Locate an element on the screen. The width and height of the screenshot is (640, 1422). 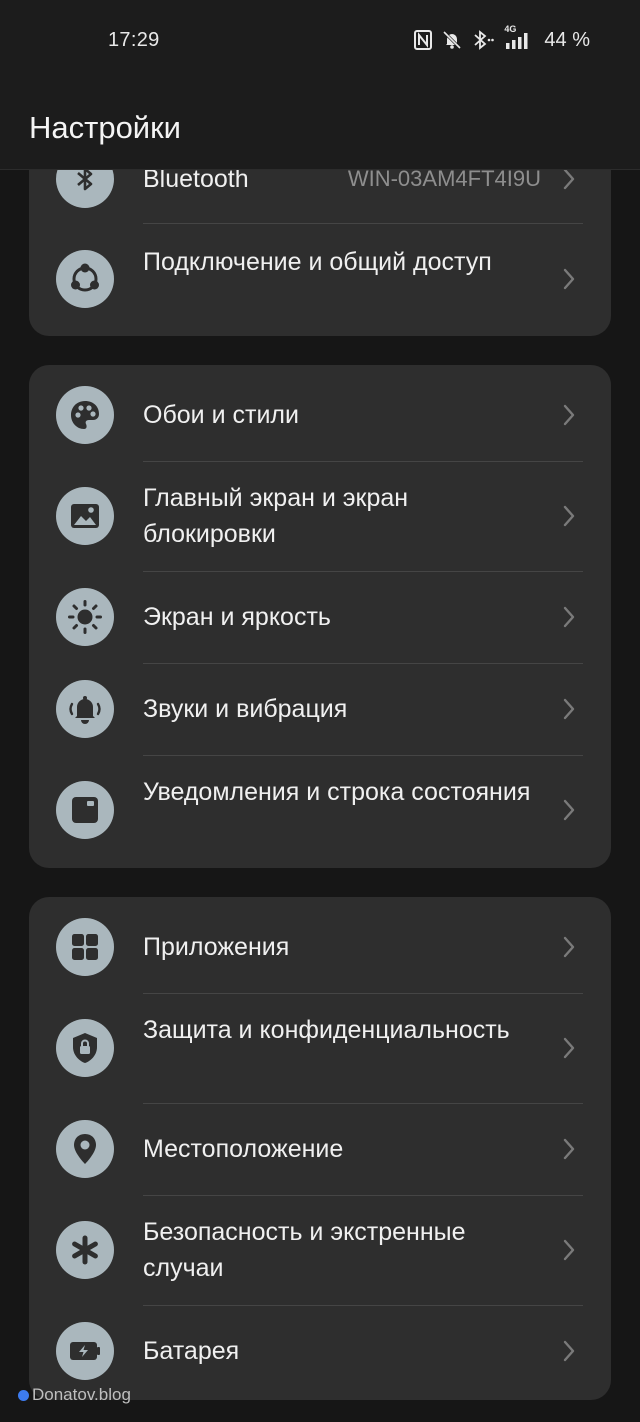
settings-item-label: Безопасность и экстренные случаи is located at coordinates (304, 1250).